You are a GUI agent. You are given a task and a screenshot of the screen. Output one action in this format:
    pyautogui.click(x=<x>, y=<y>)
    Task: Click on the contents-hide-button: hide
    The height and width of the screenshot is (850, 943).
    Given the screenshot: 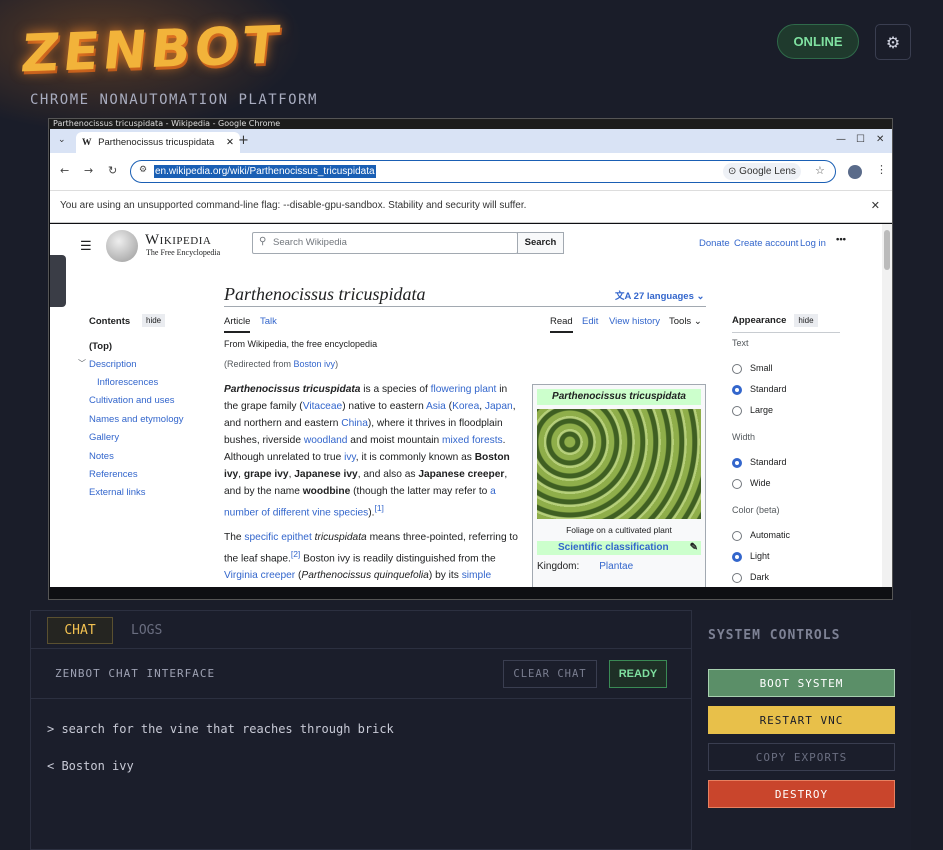 What is the action you would take?
    pyautogui.click(x=154, y=320)
    